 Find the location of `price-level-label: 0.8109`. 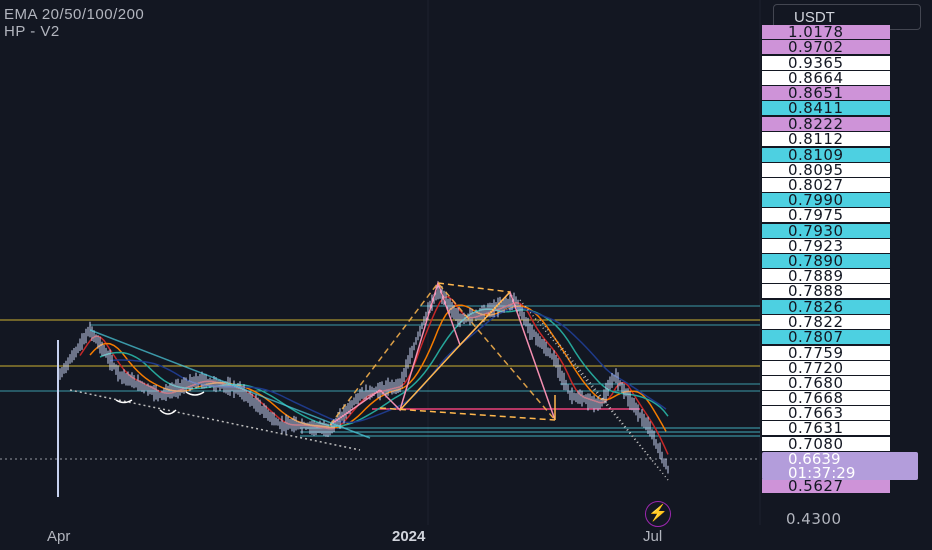

price-level-label: 0.8109 is located at coordinates (826, 155).